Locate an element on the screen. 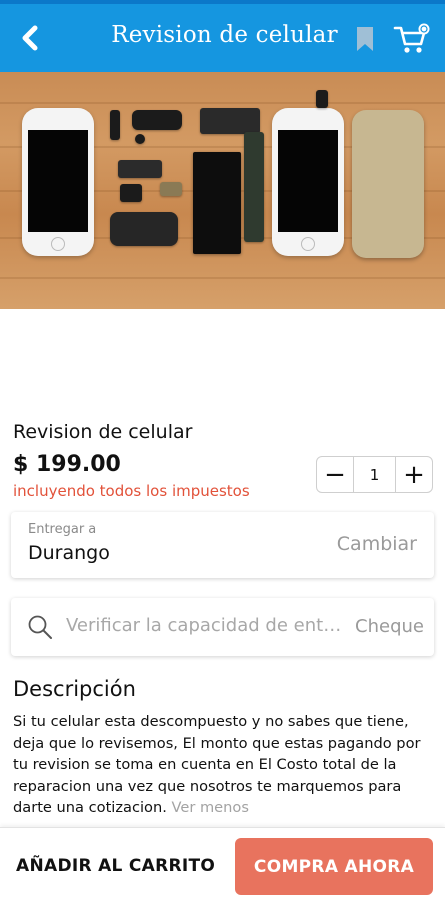 This screenshot has width=445, height=900. quantity-stepper: − 1 + is located at coordinates (374, 474).